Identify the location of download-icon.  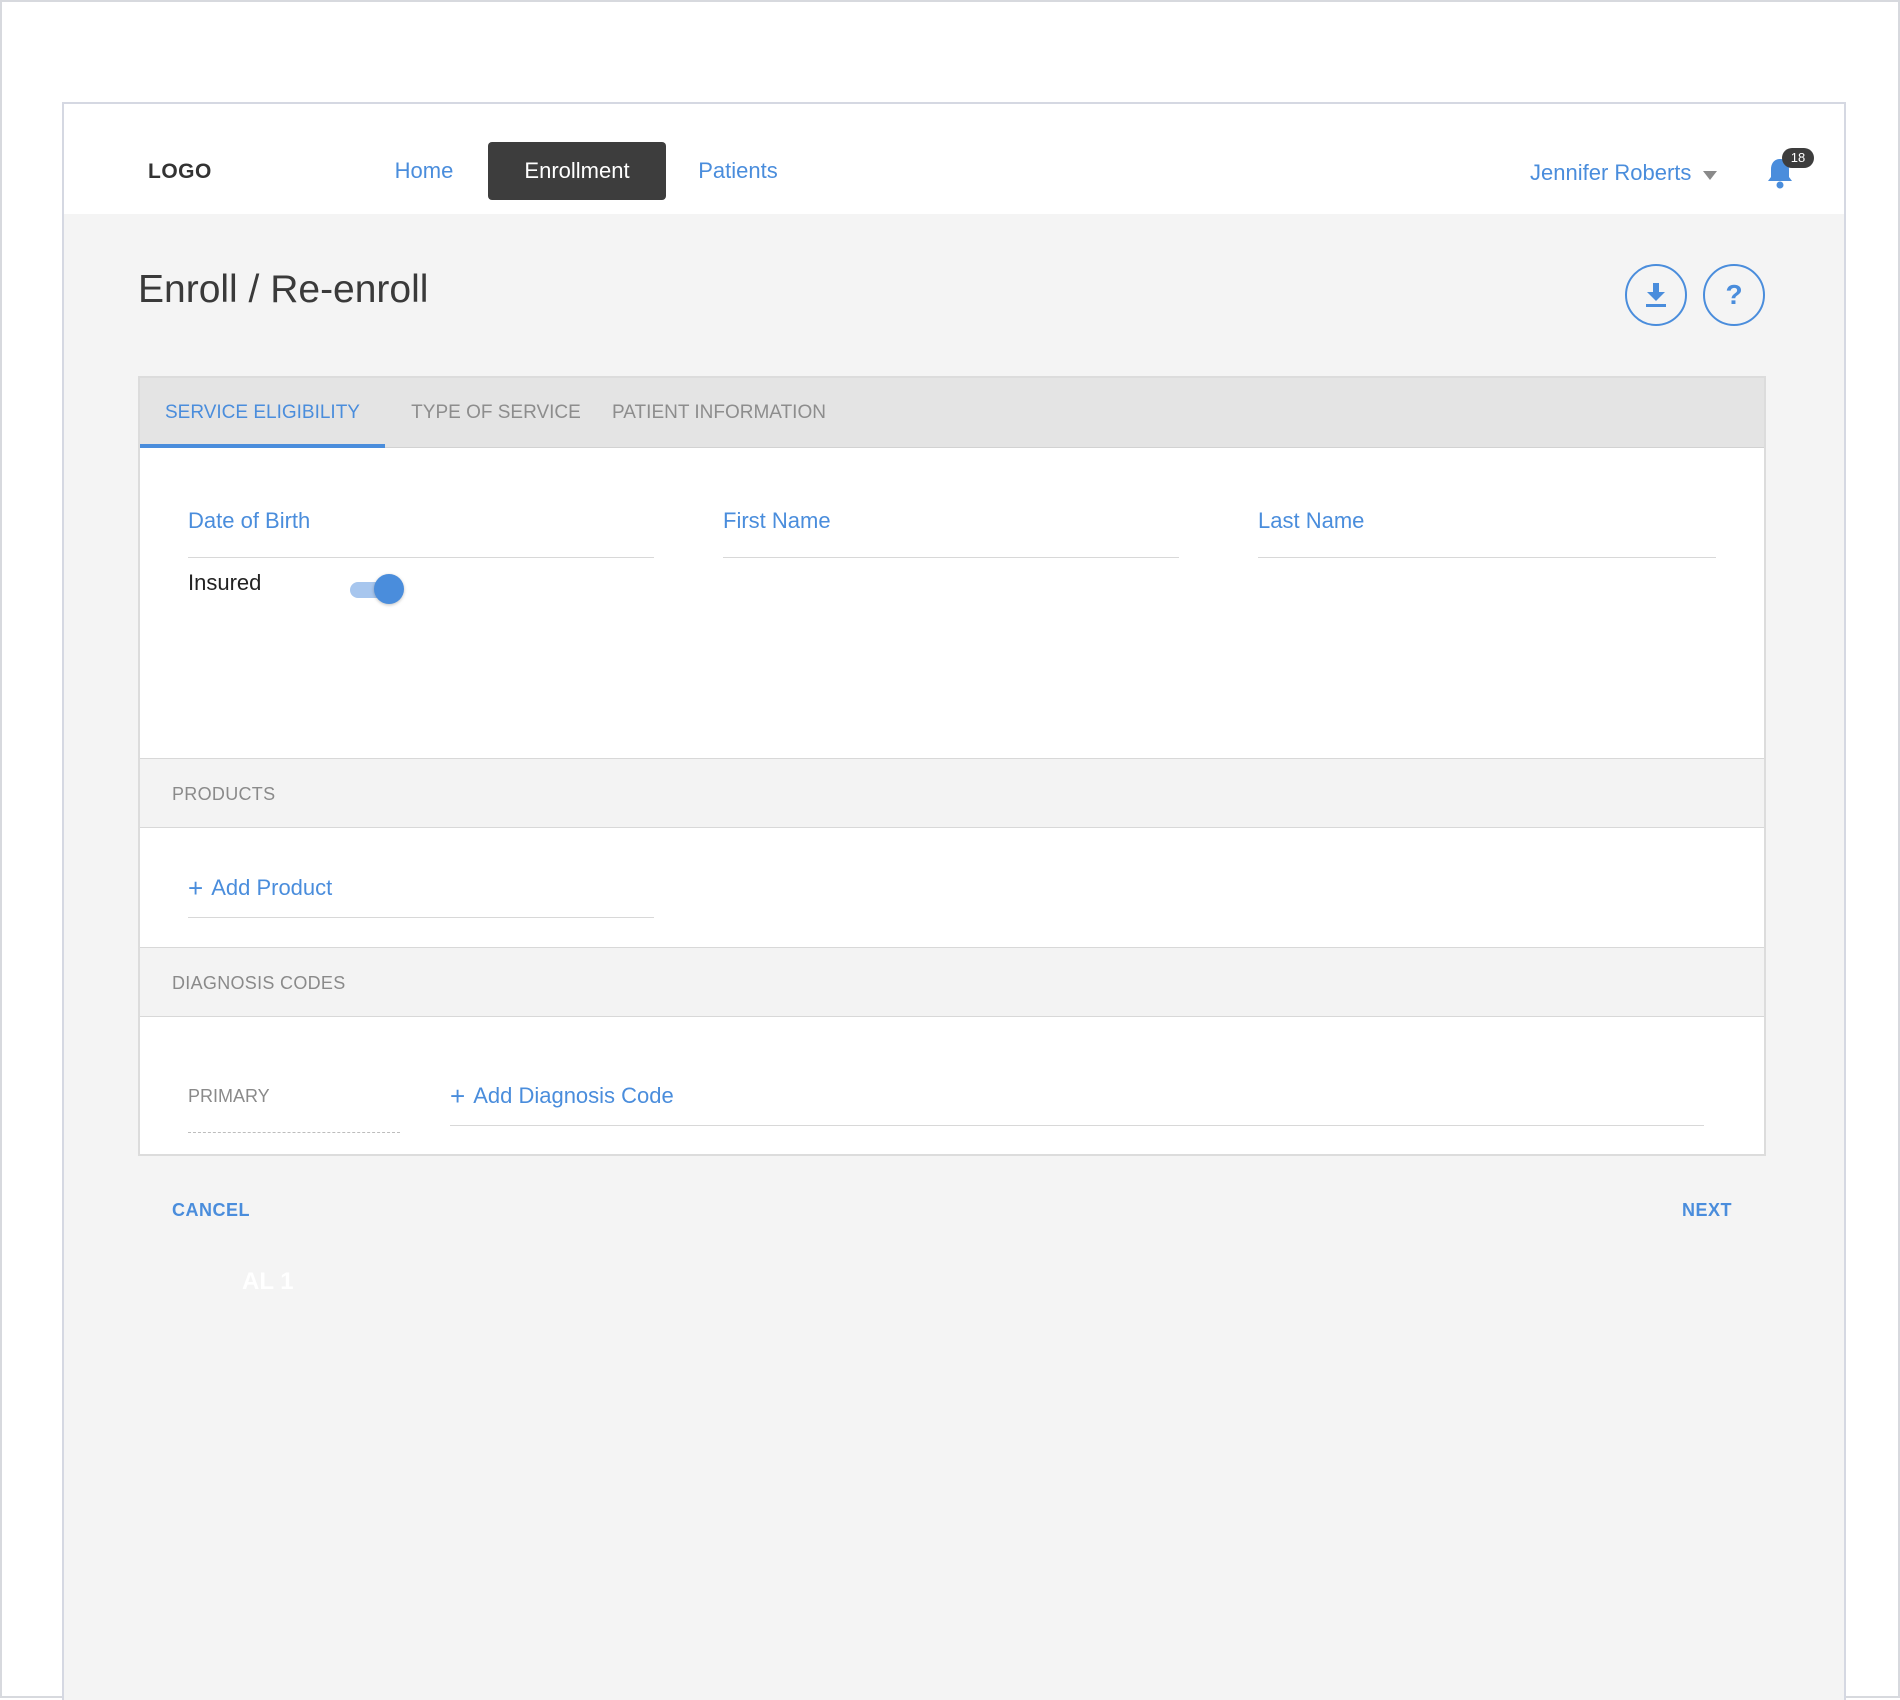
(1656, 295).